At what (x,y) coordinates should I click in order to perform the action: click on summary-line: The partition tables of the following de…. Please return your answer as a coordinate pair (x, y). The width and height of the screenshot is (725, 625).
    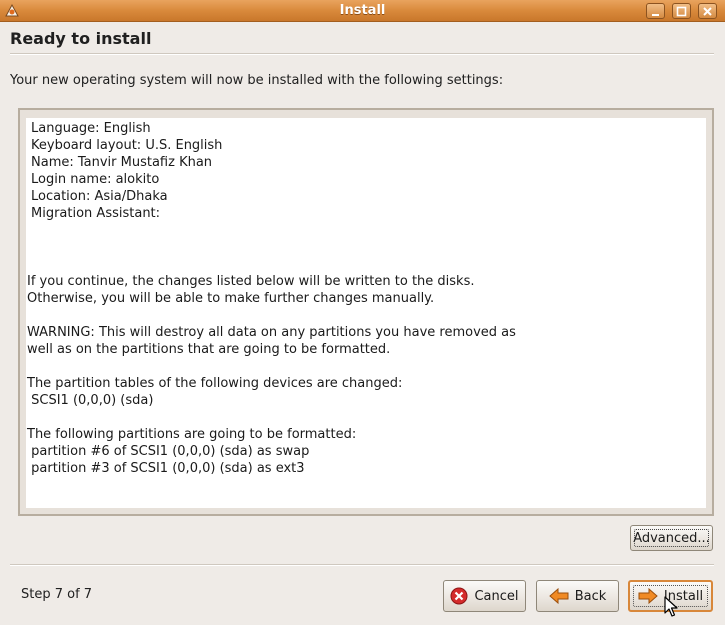
    Looking at the image, I should click on (215, 383).